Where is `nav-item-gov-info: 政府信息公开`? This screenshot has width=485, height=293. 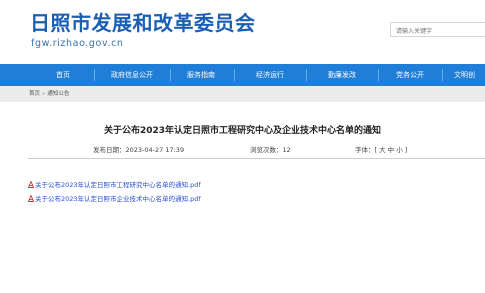 nav-item-gov-info: 政府信息公开 is located at coordinates (132, 75).